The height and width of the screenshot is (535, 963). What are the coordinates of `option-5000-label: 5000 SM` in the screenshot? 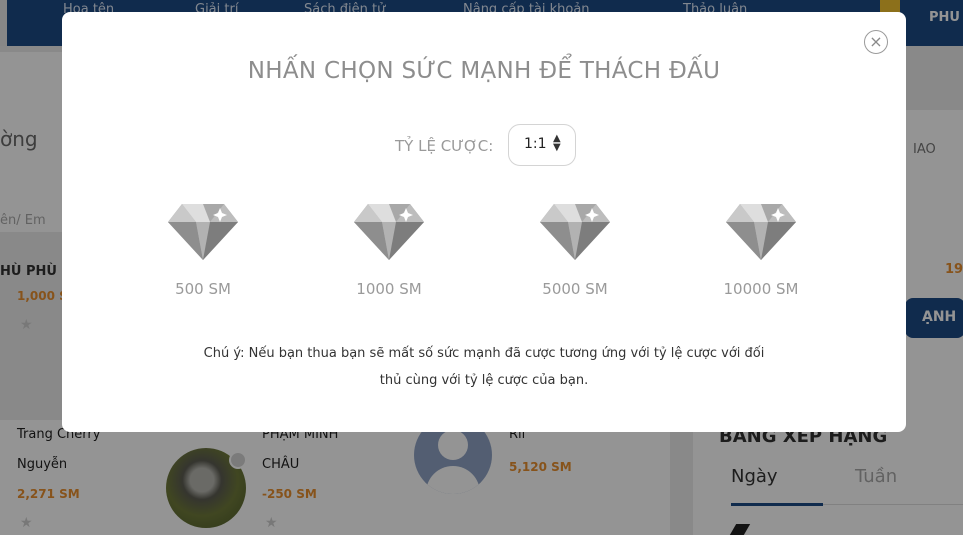 It's located at (575, 289).